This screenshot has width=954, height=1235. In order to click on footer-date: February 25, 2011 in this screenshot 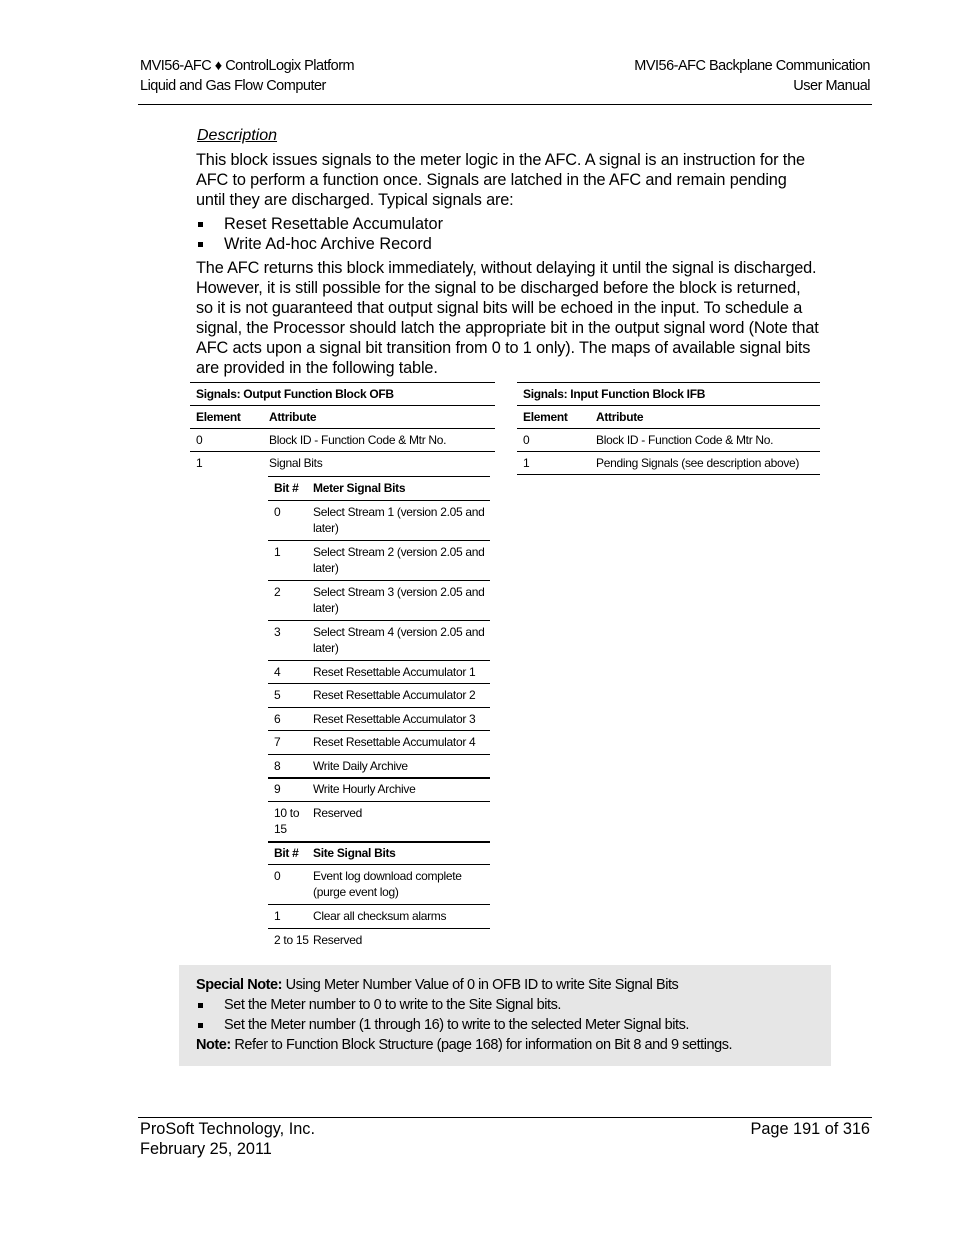, I will do `click(206, 1148)`.